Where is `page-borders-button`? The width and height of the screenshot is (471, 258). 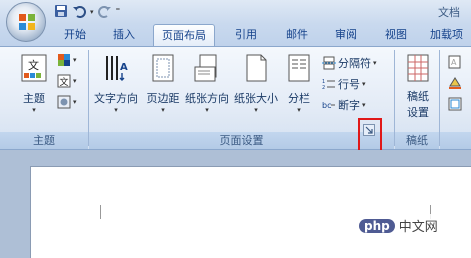 page-borders-button is located at coordinates (455, 104).